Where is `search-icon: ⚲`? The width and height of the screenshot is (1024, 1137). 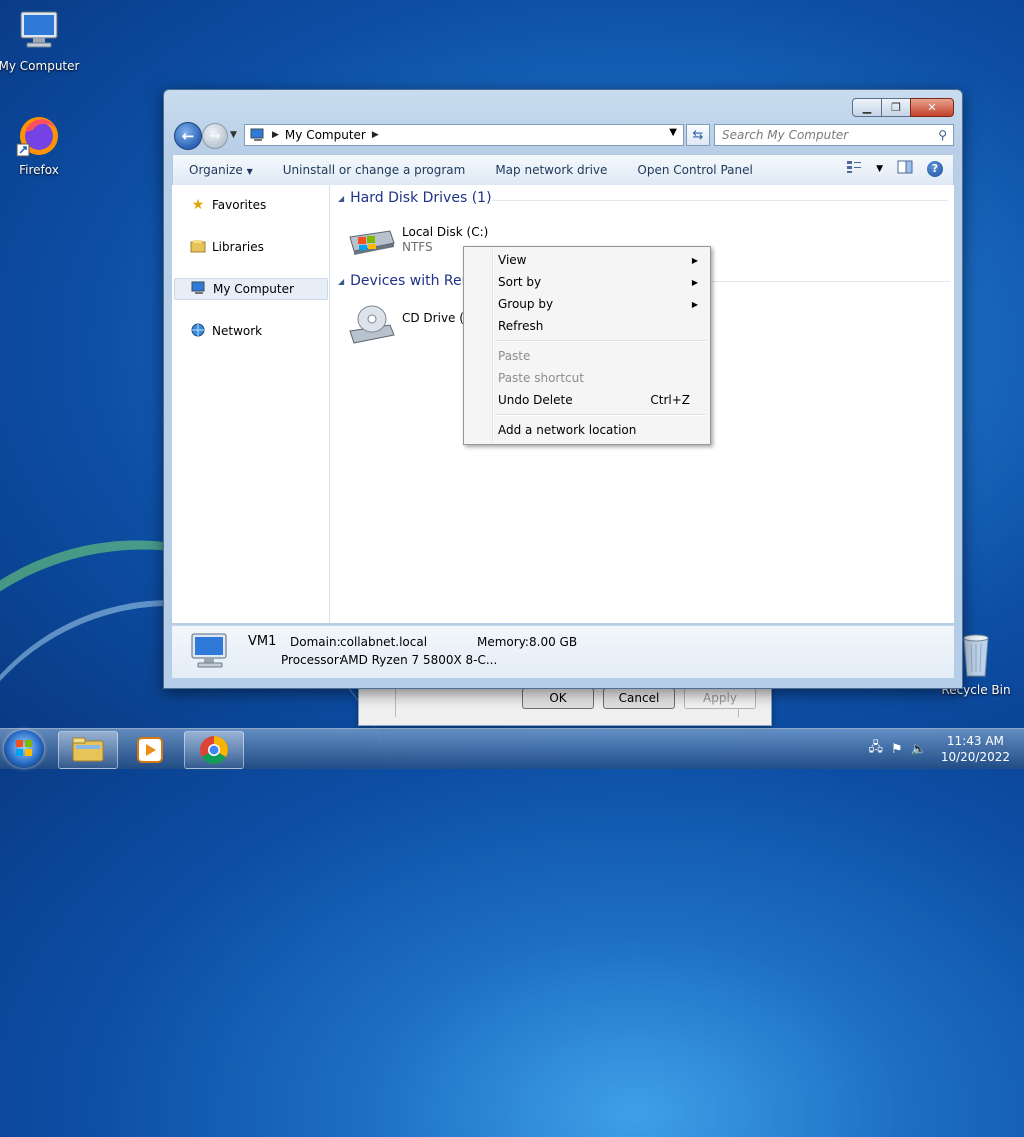
search-icon: ⚲ is located at coordinates (942, 135).